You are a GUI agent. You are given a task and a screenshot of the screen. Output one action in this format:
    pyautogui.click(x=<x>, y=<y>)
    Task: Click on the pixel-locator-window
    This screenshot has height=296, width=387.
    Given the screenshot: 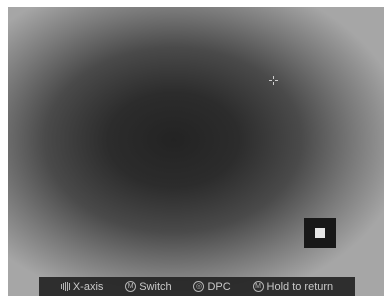 What is the action you would take?
    pyautogui.click(x=320, y=233)
    